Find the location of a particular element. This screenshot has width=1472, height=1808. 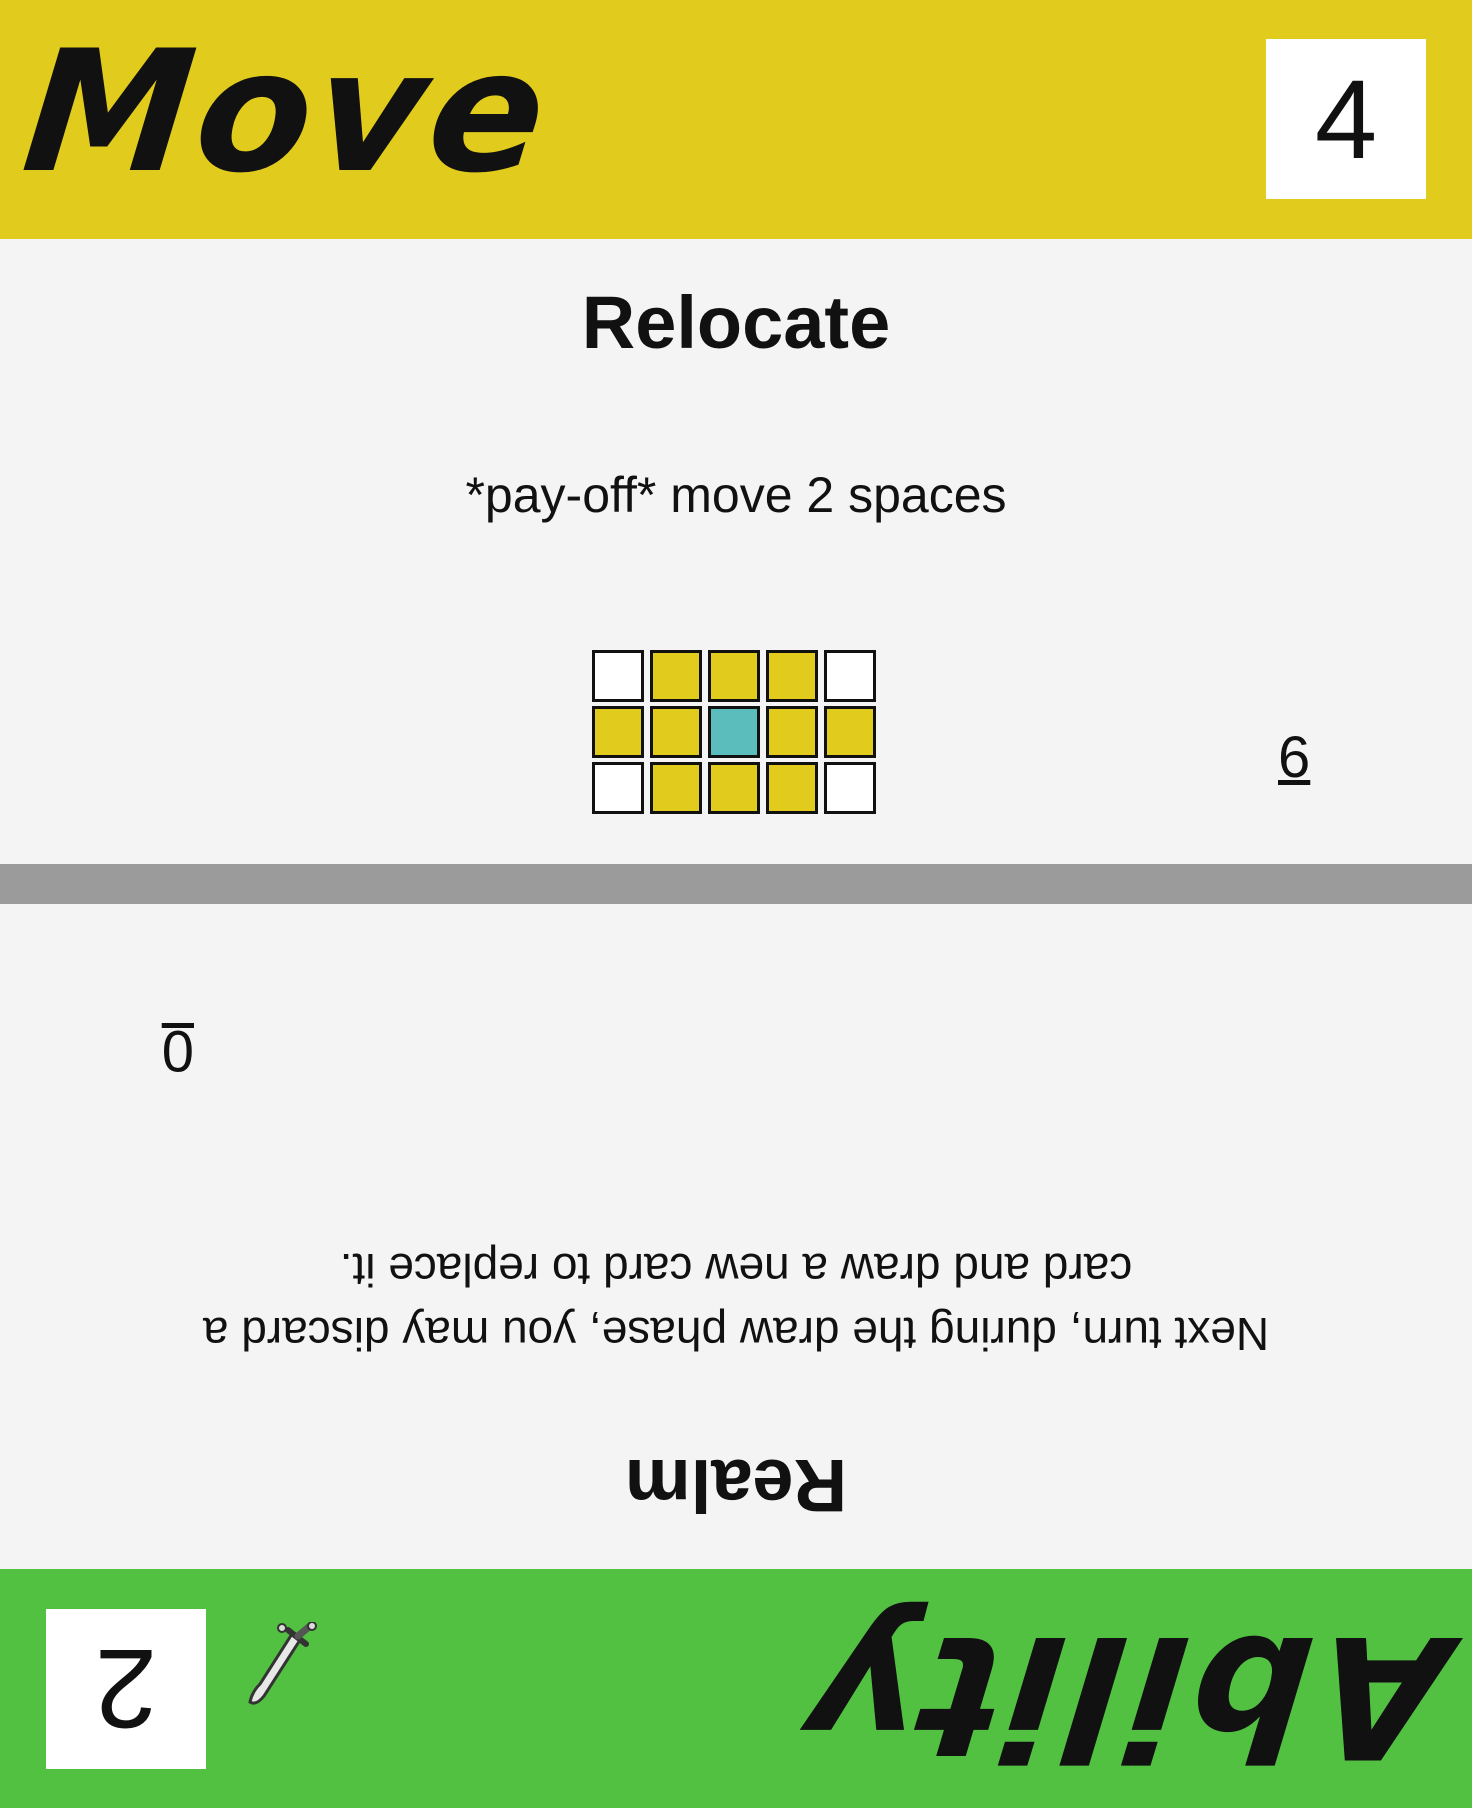

bottom-header-band: Ability 2 is located at coordinates (736, 1688).